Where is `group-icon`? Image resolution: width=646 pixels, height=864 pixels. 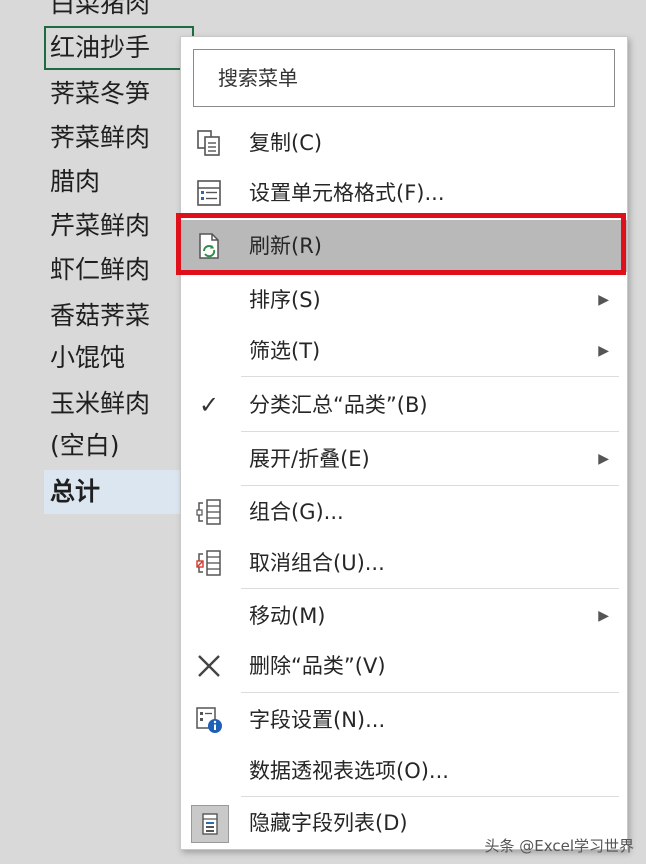
group-icon is located at coordinates (209, 512).